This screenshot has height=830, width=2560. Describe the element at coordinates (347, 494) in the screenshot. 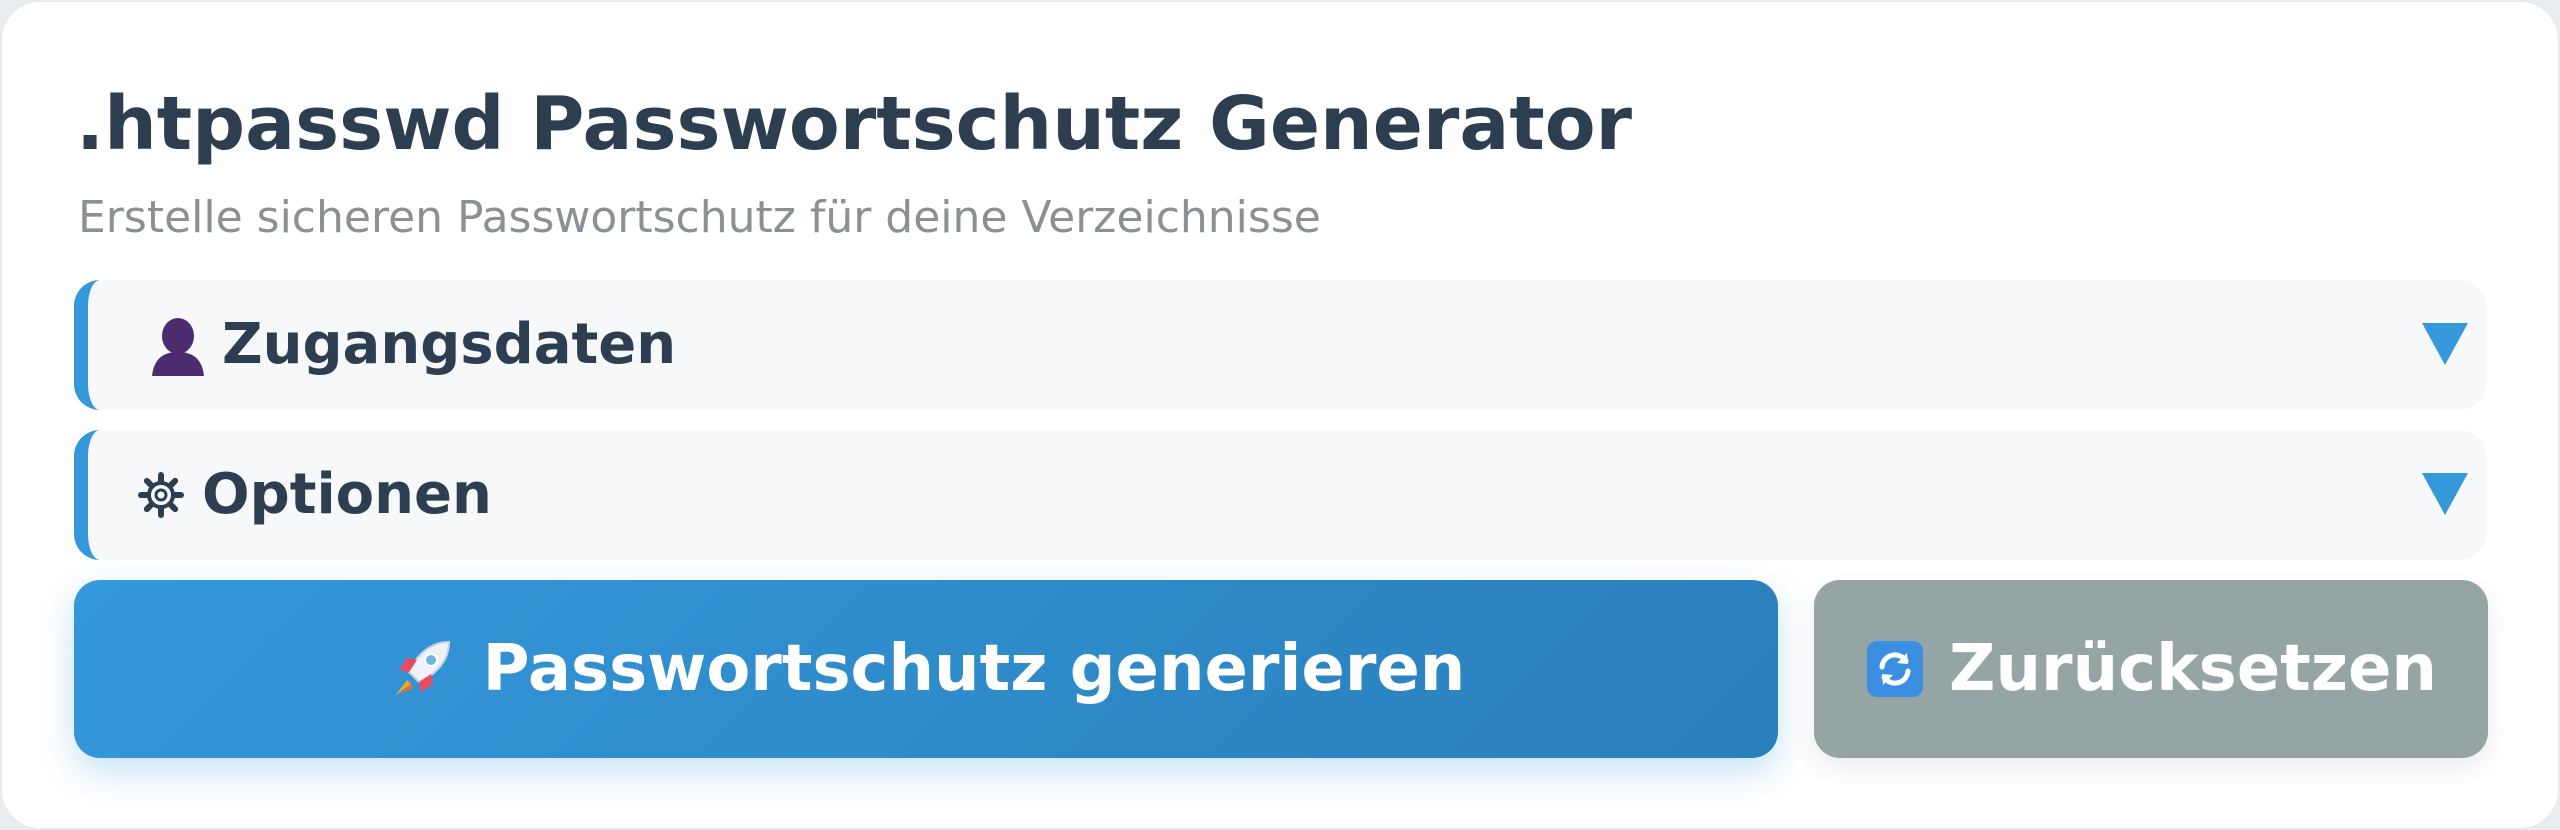

I see `section-label: Optionen` at that location.